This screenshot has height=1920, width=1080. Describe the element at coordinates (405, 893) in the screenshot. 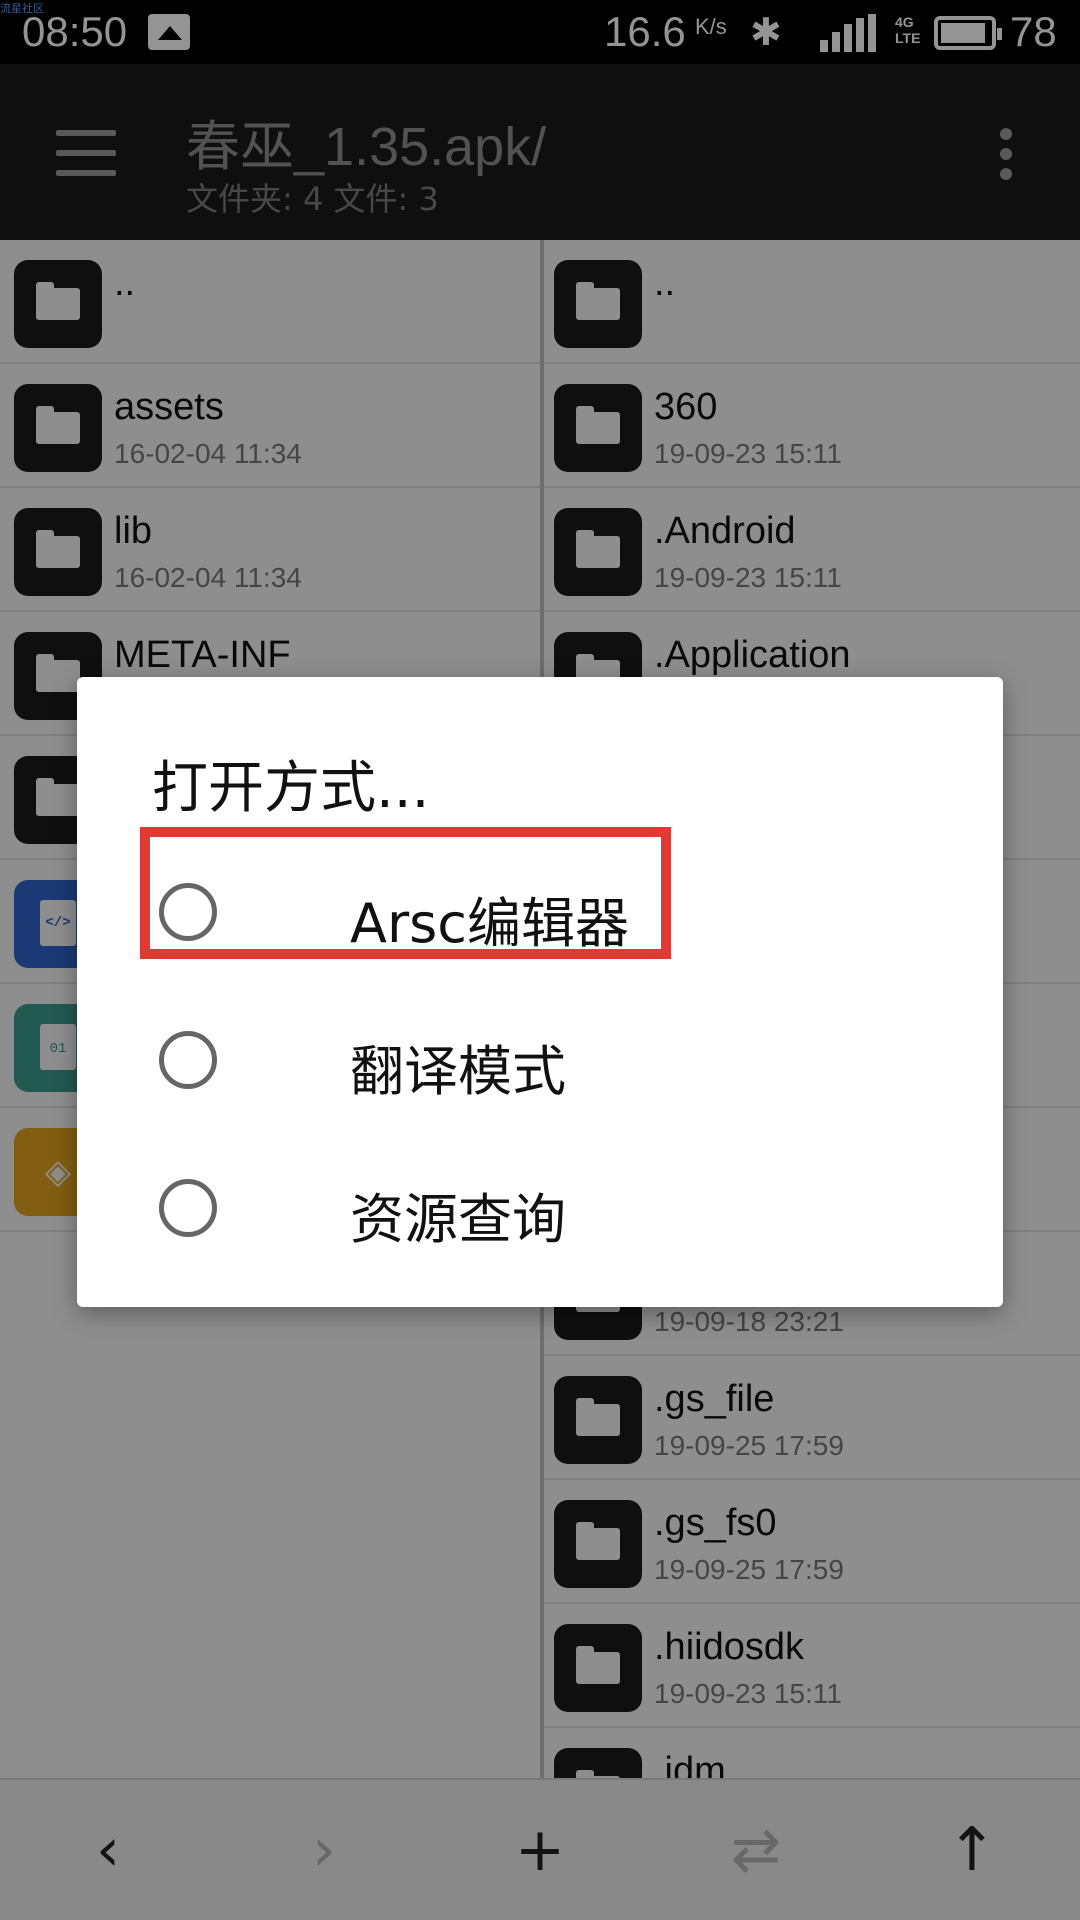

I see `red-highlight-box` at that location.